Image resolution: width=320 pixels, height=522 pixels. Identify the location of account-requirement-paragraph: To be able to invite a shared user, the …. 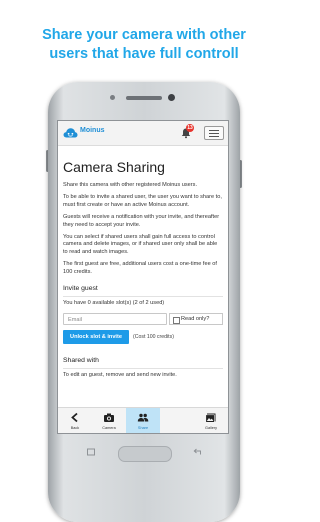
(142, 201).